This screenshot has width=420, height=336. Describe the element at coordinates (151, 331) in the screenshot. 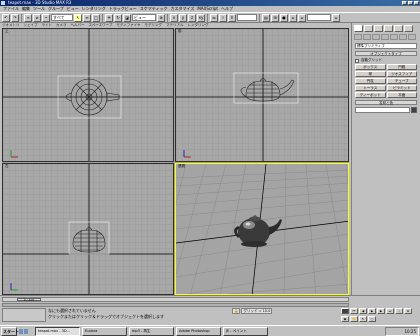

I see `taskbar-item-mp3: mp3 - 再生` at that location.